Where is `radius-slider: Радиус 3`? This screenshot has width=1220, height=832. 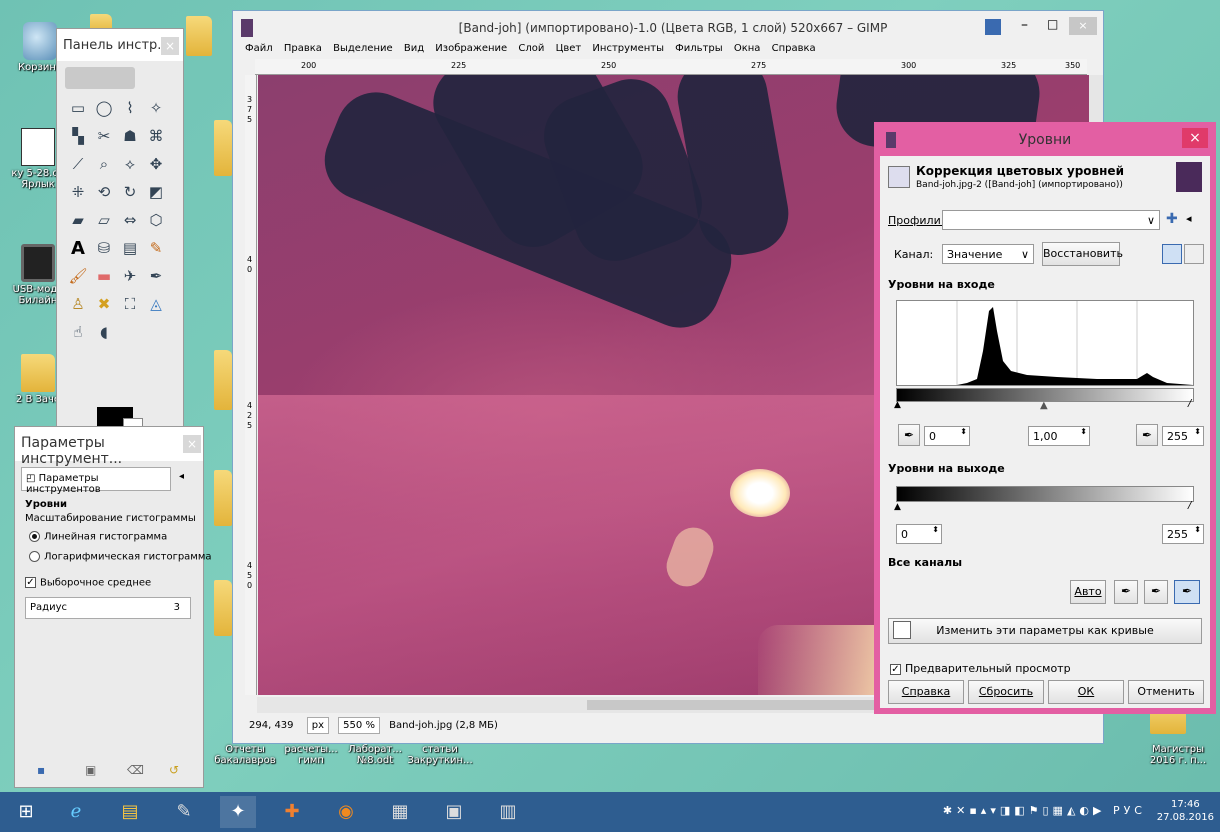
radius-slider: Радиус 3 is located at coordinates (108, 608).